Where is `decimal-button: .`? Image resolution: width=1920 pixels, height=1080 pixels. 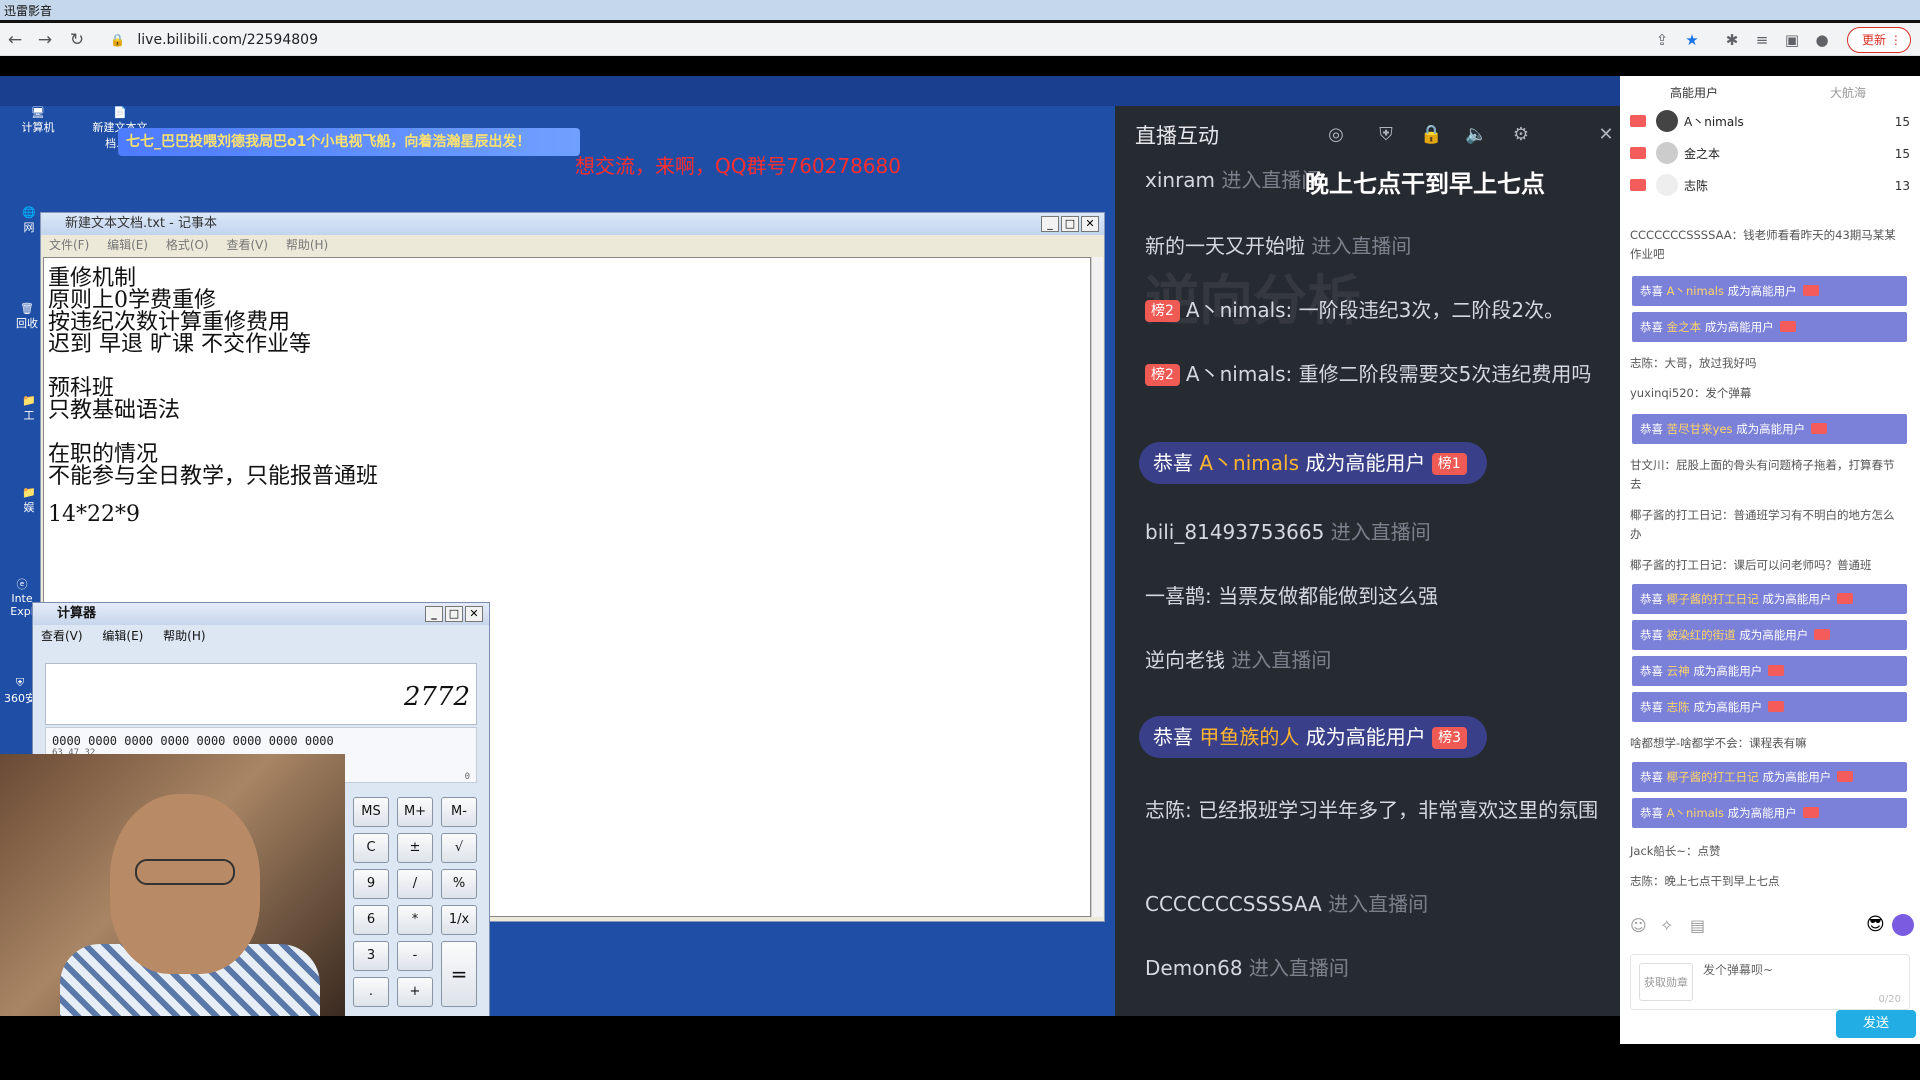
decimal-button: . is located at coordinates (371, 992).